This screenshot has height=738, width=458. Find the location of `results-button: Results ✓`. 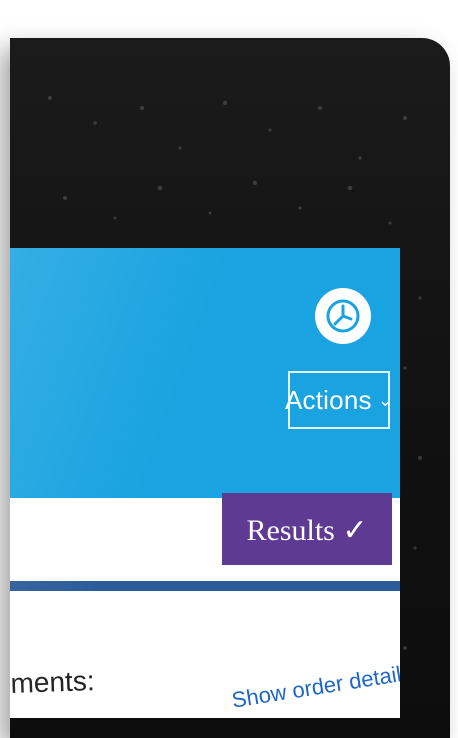

results-button: Results ✓ is located at coordinates (307, 529).